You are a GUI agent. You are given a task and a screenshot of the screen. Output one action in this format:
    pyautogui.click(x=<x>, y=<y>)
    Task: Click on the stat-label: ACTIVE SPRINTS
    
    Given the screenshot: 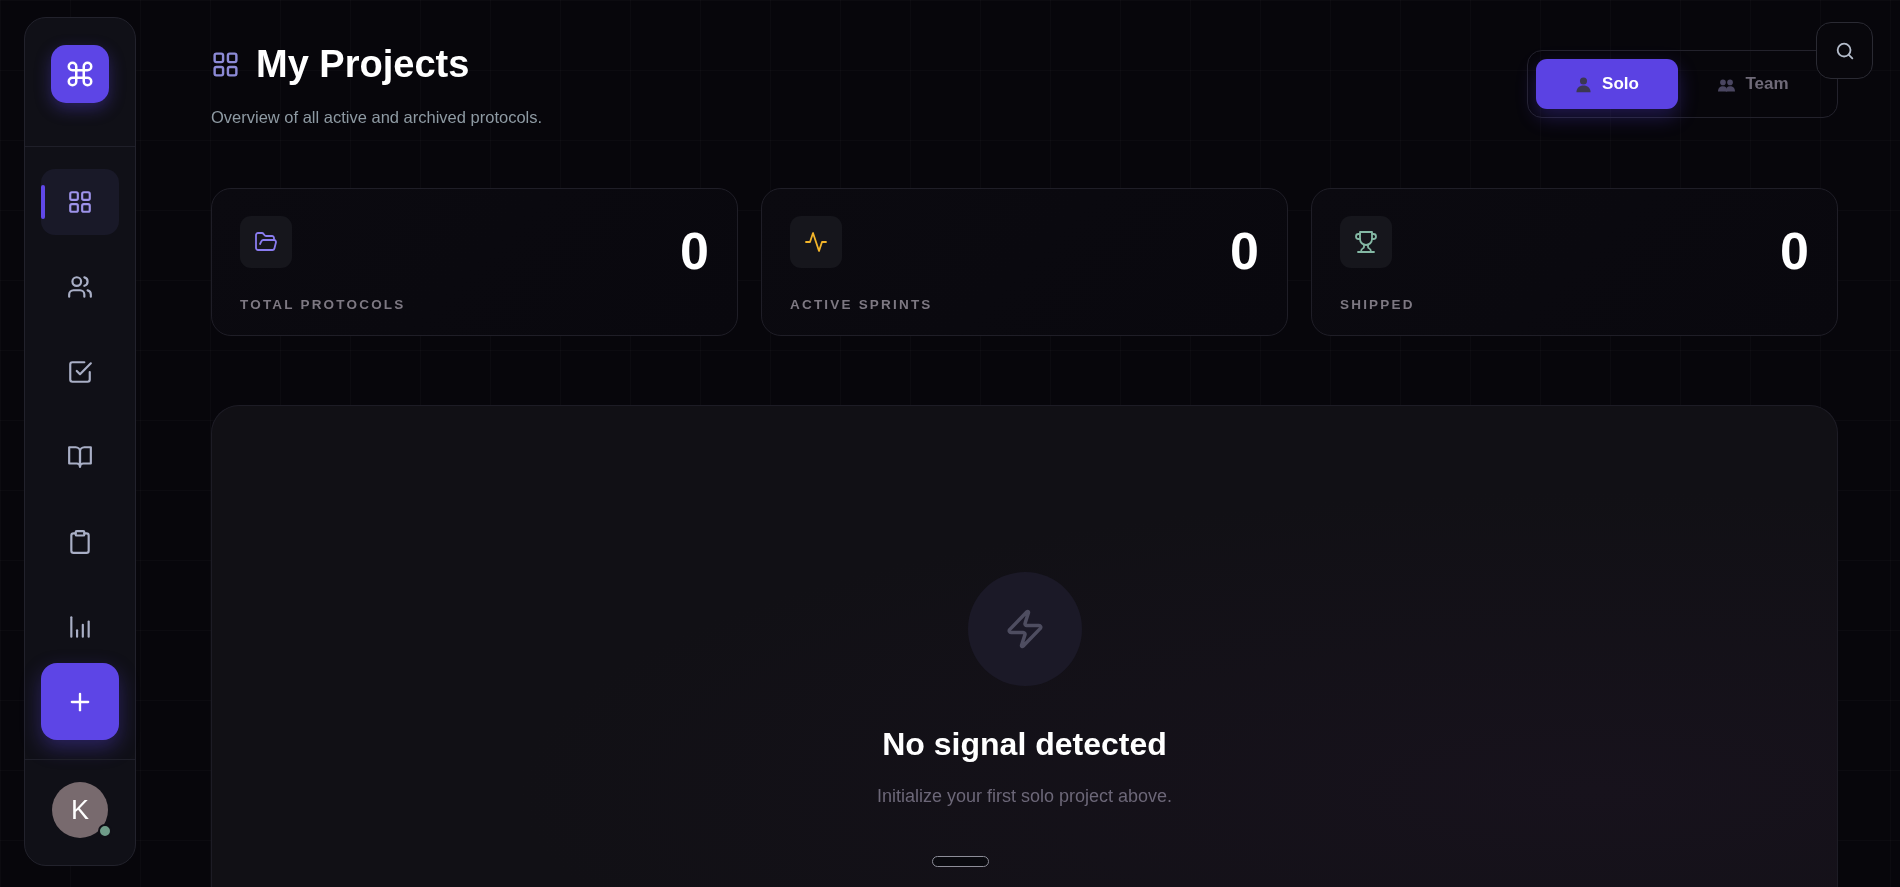 What is the action you would take?
    pyautogui.click(x=862, y=305)
    